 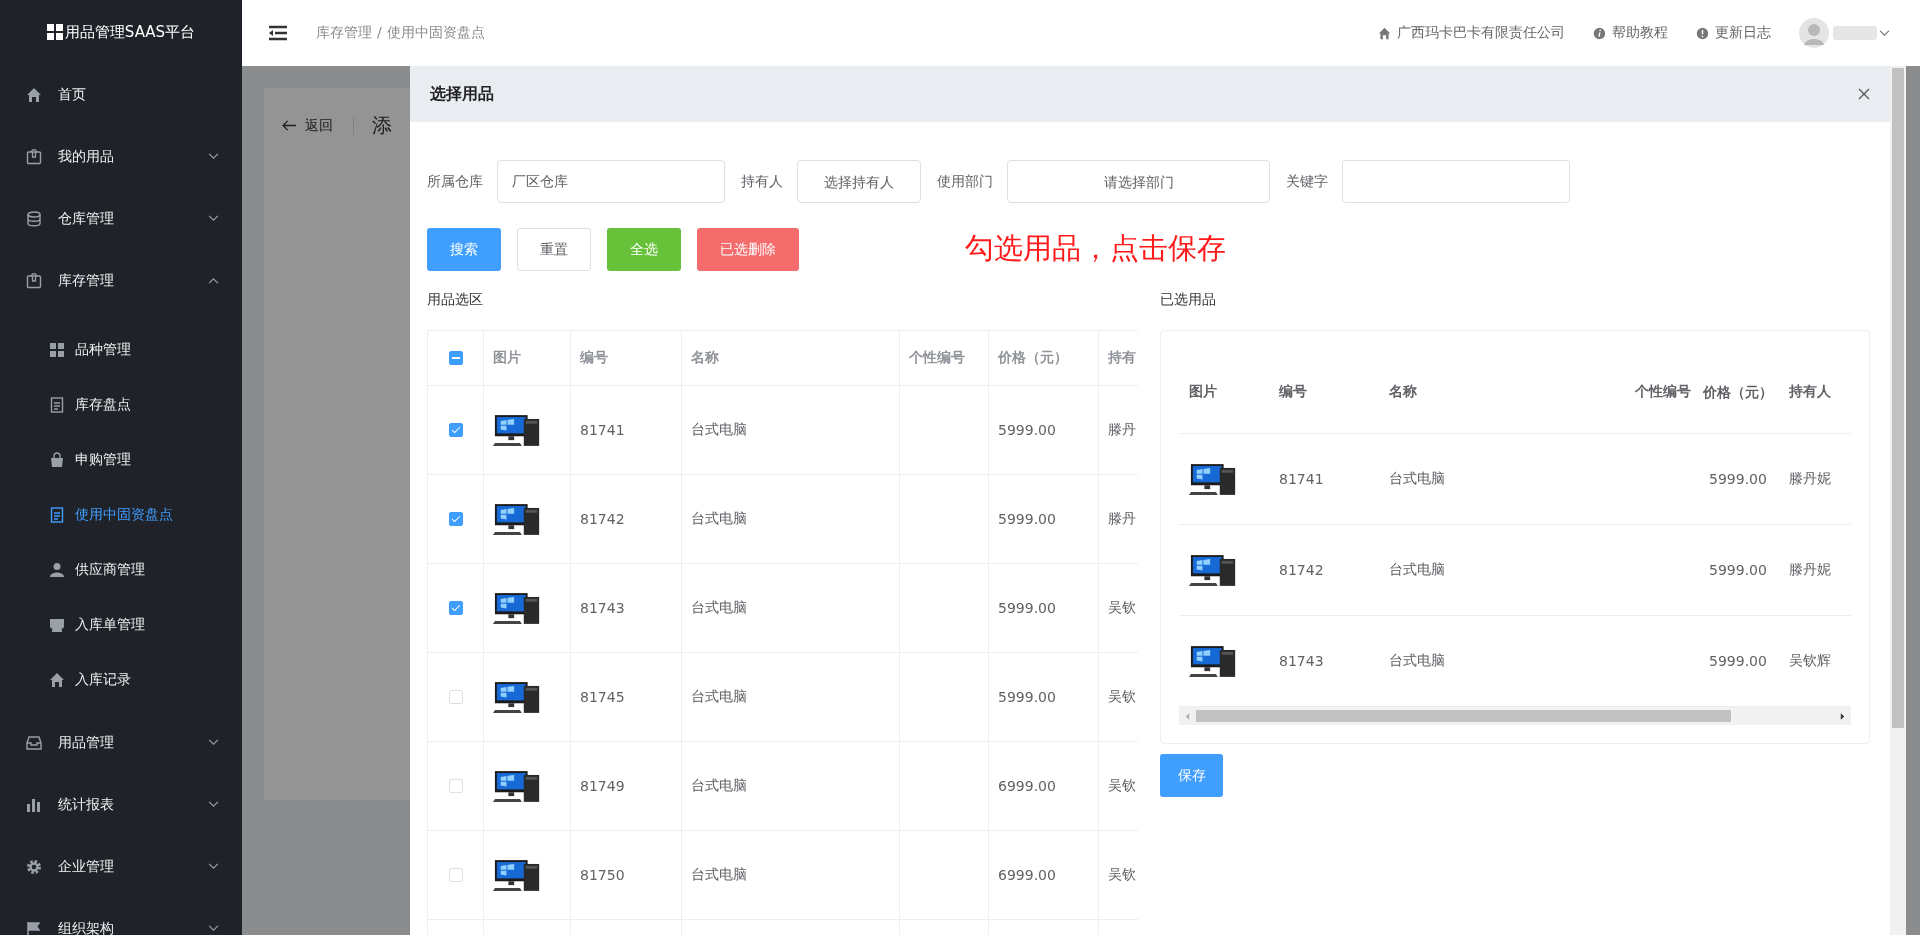 What do you see at coordinates (602, 786) in the screenshot?
I see `table-cell: 81749` at bounding box center [602, 786].